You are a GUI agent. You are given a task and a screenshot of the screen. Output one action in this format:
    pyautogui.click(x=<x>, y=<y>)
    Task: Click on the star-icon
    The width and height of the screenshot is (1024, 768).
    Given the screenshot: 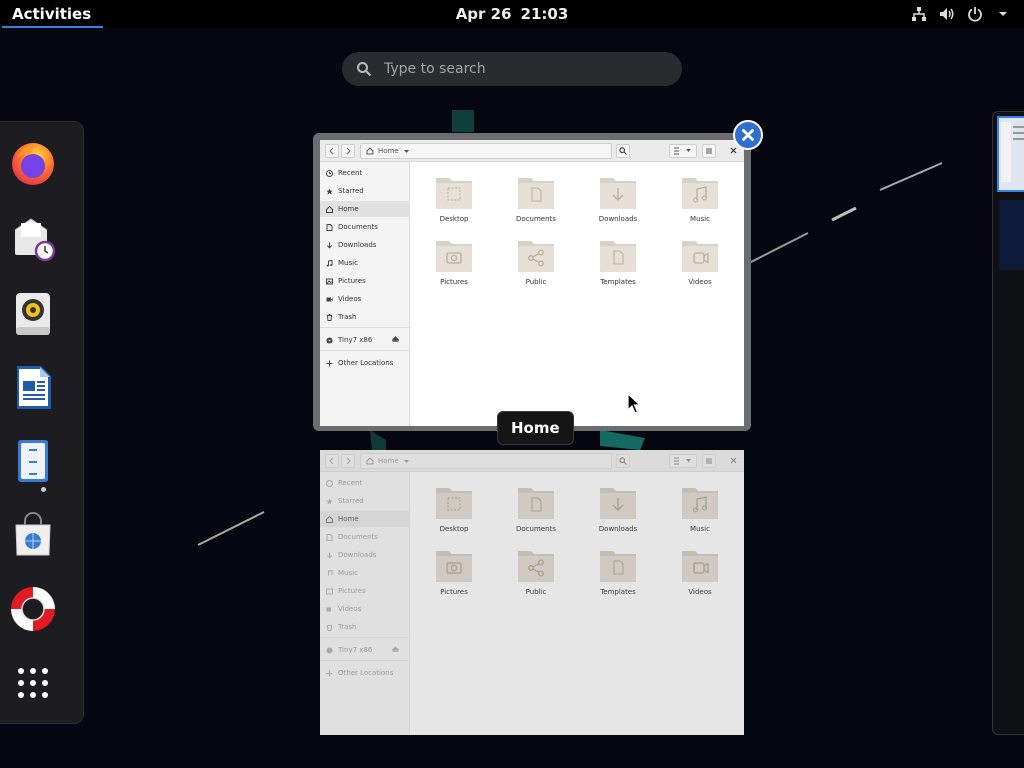 What is the action you would take?
    pyautogui.click(x=329, y=501)
    